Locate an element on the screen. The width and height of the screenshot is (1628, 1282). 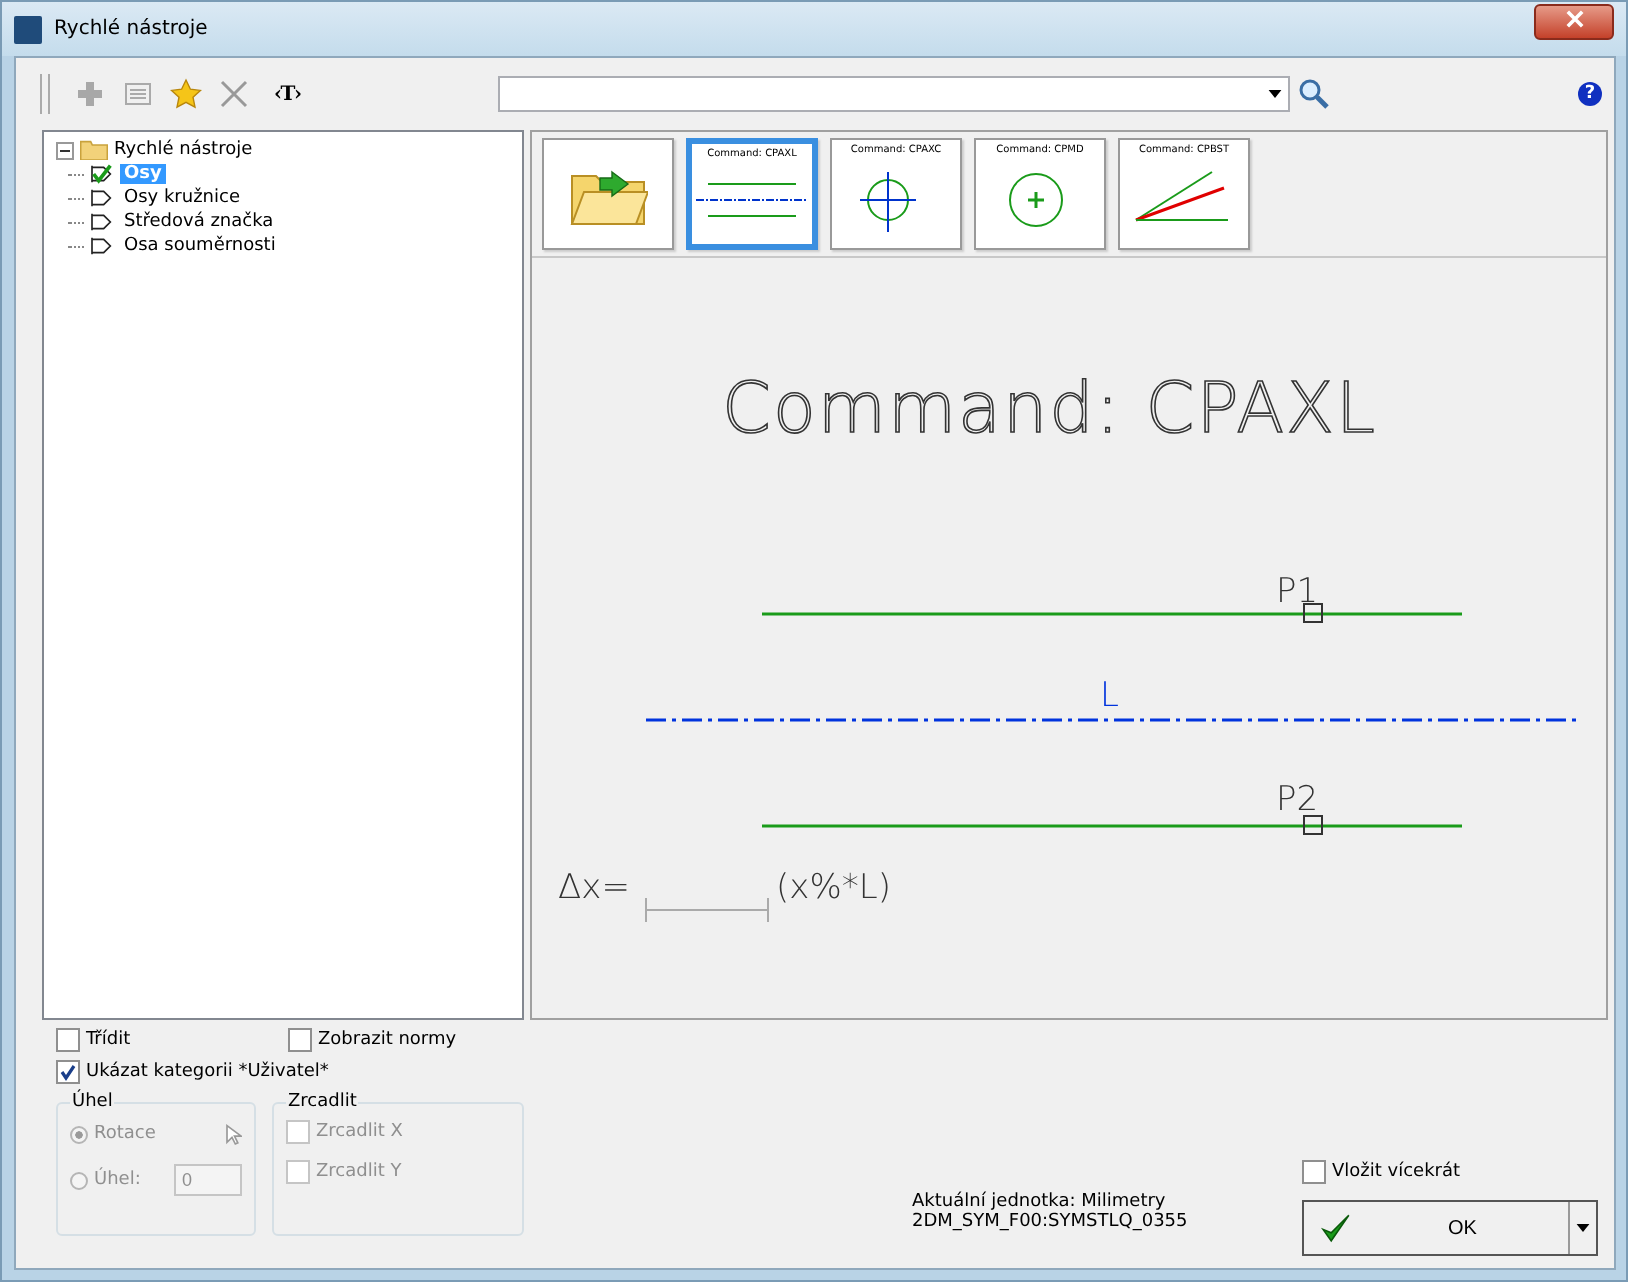
app-icon is located at coordinates (28, 29).